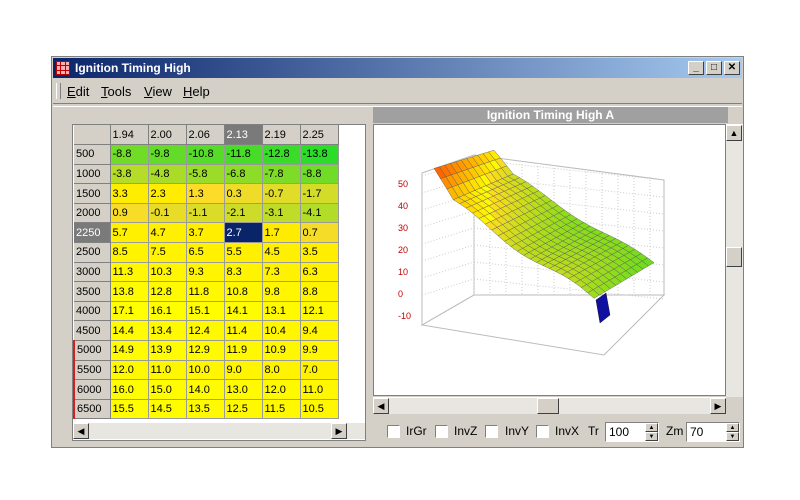 This screenshot has height=500, width=800. Describe the element at coordinates (167, 174) in the screenshot. I see `table-cell: -4.8` at that location.